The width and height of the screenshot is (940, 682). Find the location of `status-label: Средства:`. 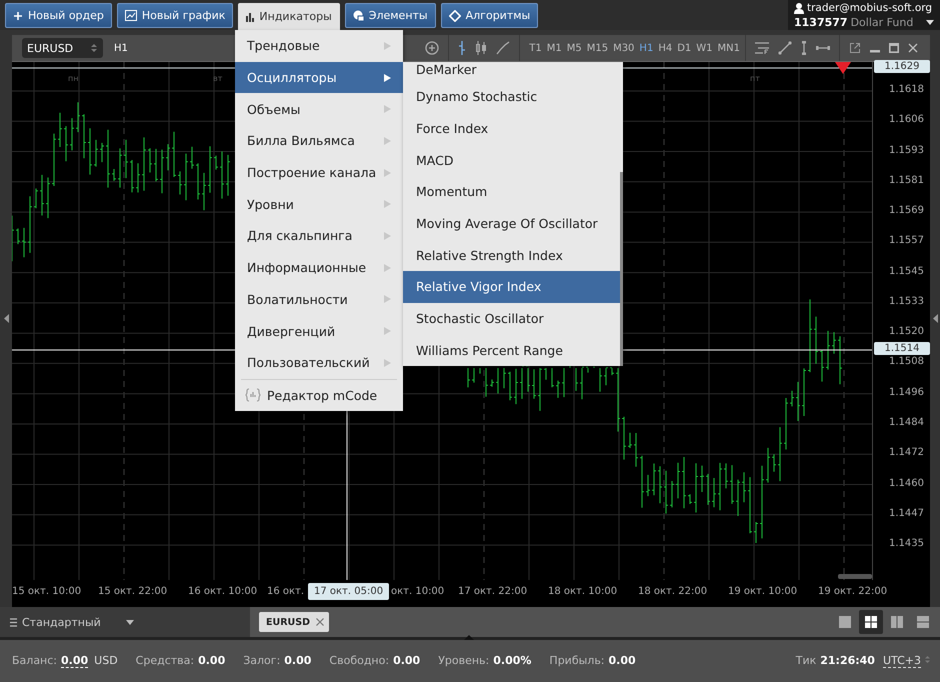

status-label: Средства: is located at coordinates (165, 660).